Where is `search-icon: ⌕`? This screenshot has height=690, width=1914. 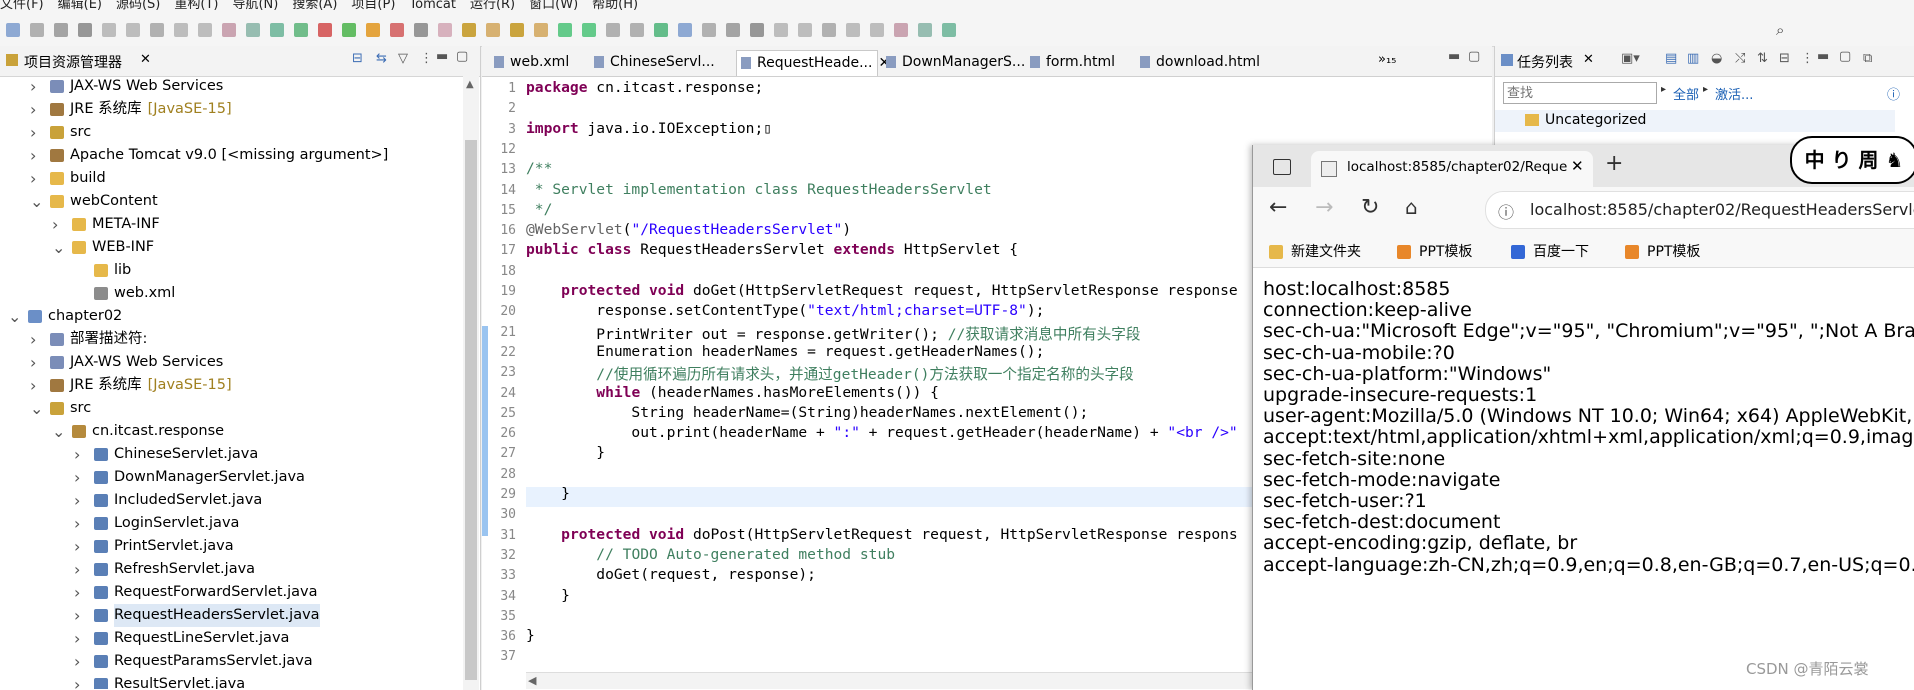 search-icon: ⌕ is located at coordinates (1780, 30).